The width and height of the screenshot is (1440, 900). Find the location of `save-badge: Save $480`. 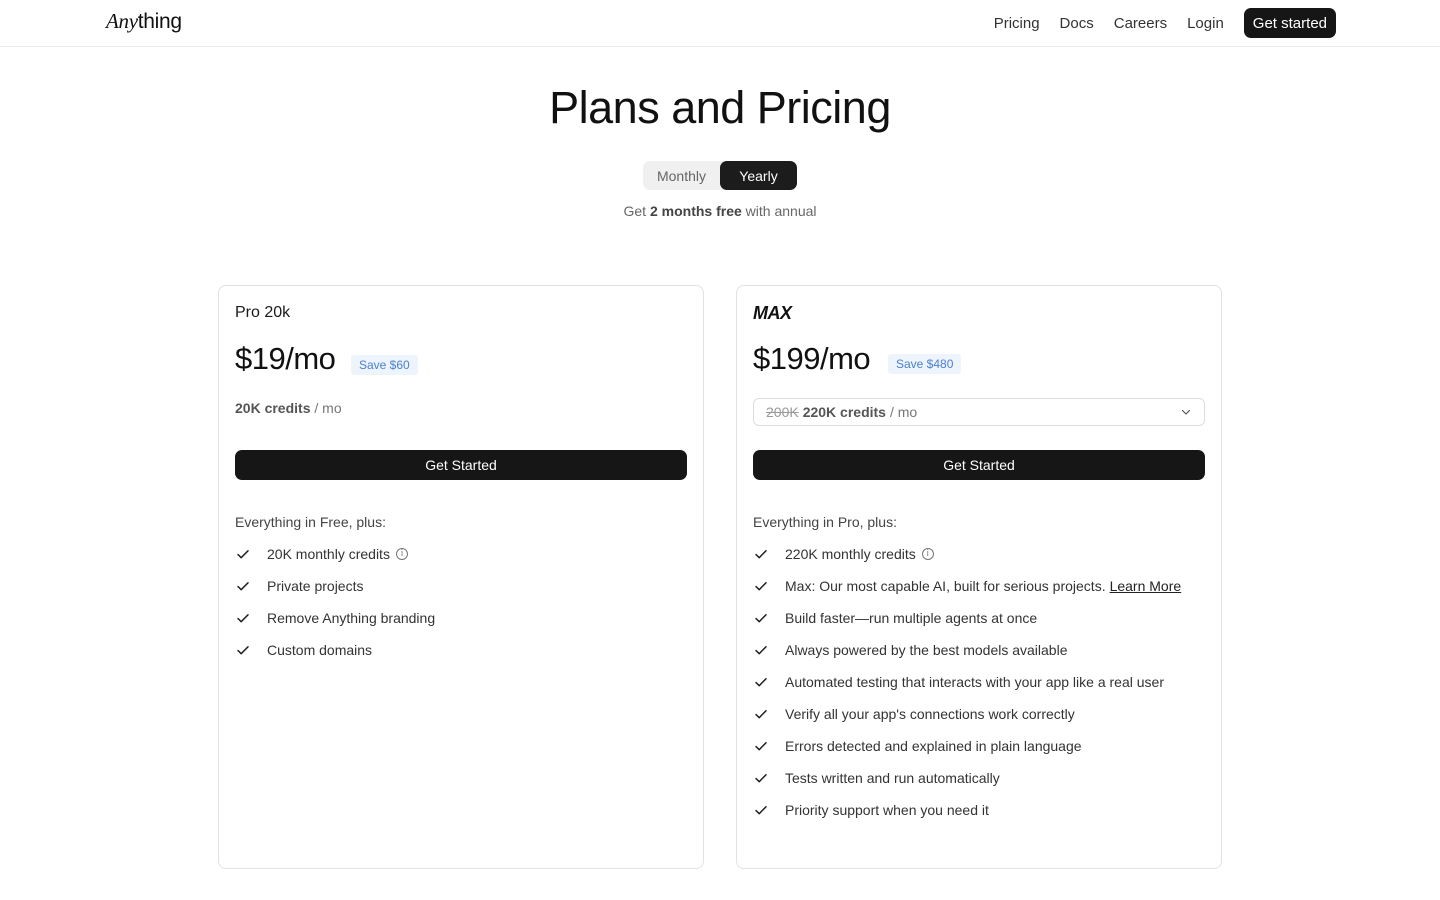

save-badge: Save $480 is located at coordinates (925, 364).